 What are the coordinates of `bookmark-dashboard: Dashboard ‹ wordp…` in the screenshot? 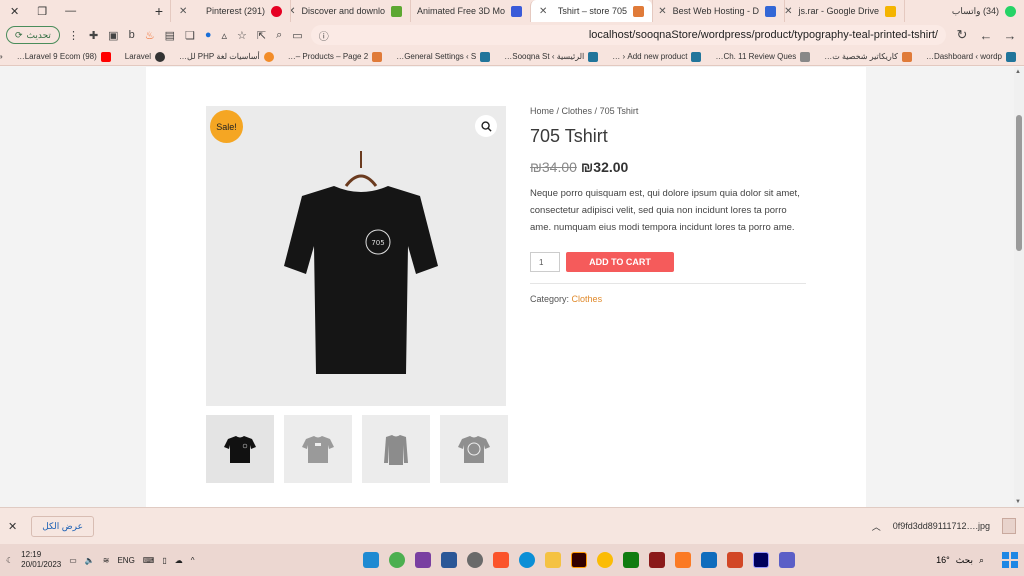 It's located at (971, 56).